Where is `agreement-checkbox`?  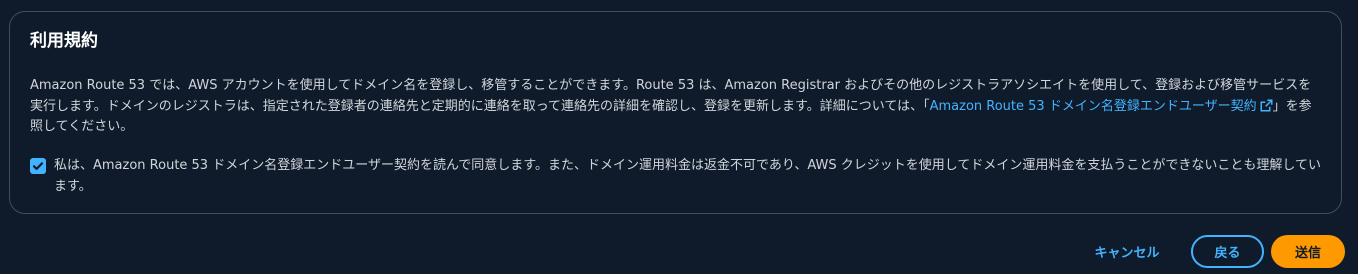
agreement-checkbox is located at coordinates (38, 166).